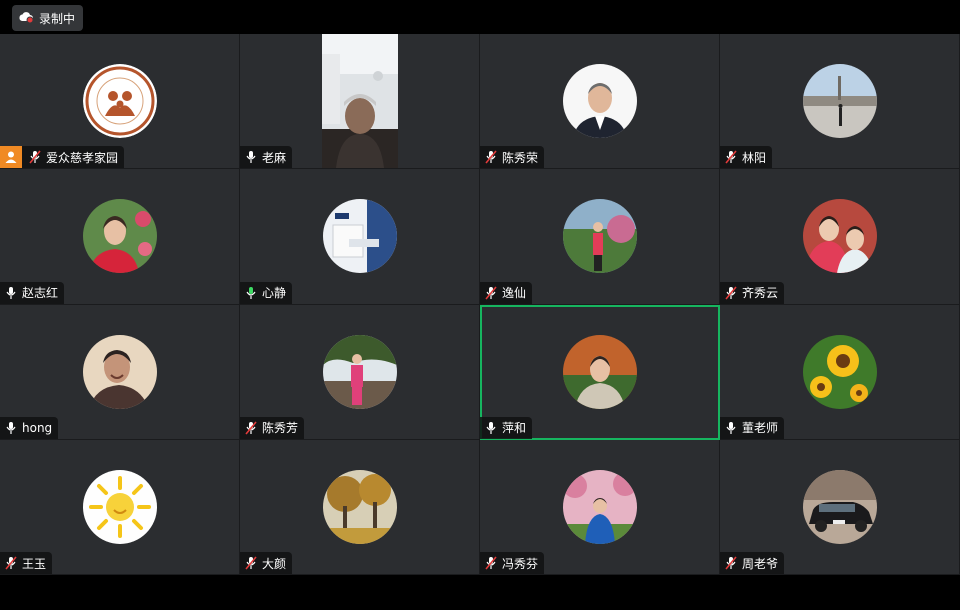  Describe the element at coordinates (34, 563) in the screenshot. I see `participant-name: 王玉` at that location.